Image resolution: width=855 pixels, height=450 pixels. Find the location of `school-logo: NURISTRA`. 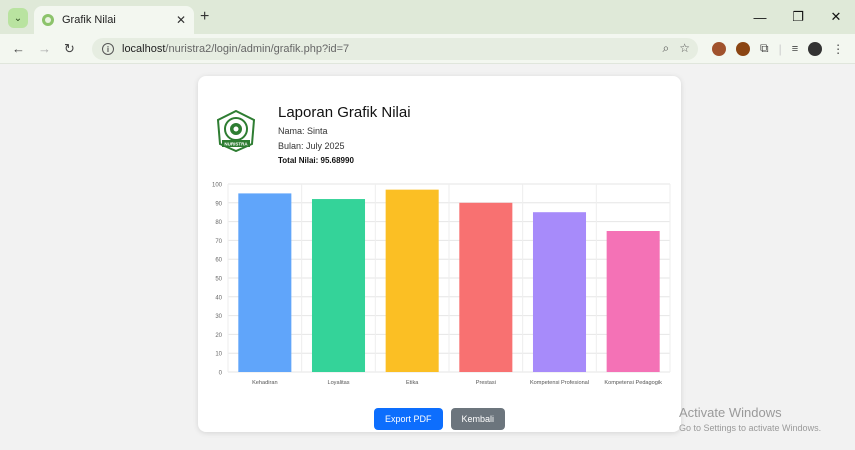

school-logo: NURISTRA is located at coordinates (236, 131).